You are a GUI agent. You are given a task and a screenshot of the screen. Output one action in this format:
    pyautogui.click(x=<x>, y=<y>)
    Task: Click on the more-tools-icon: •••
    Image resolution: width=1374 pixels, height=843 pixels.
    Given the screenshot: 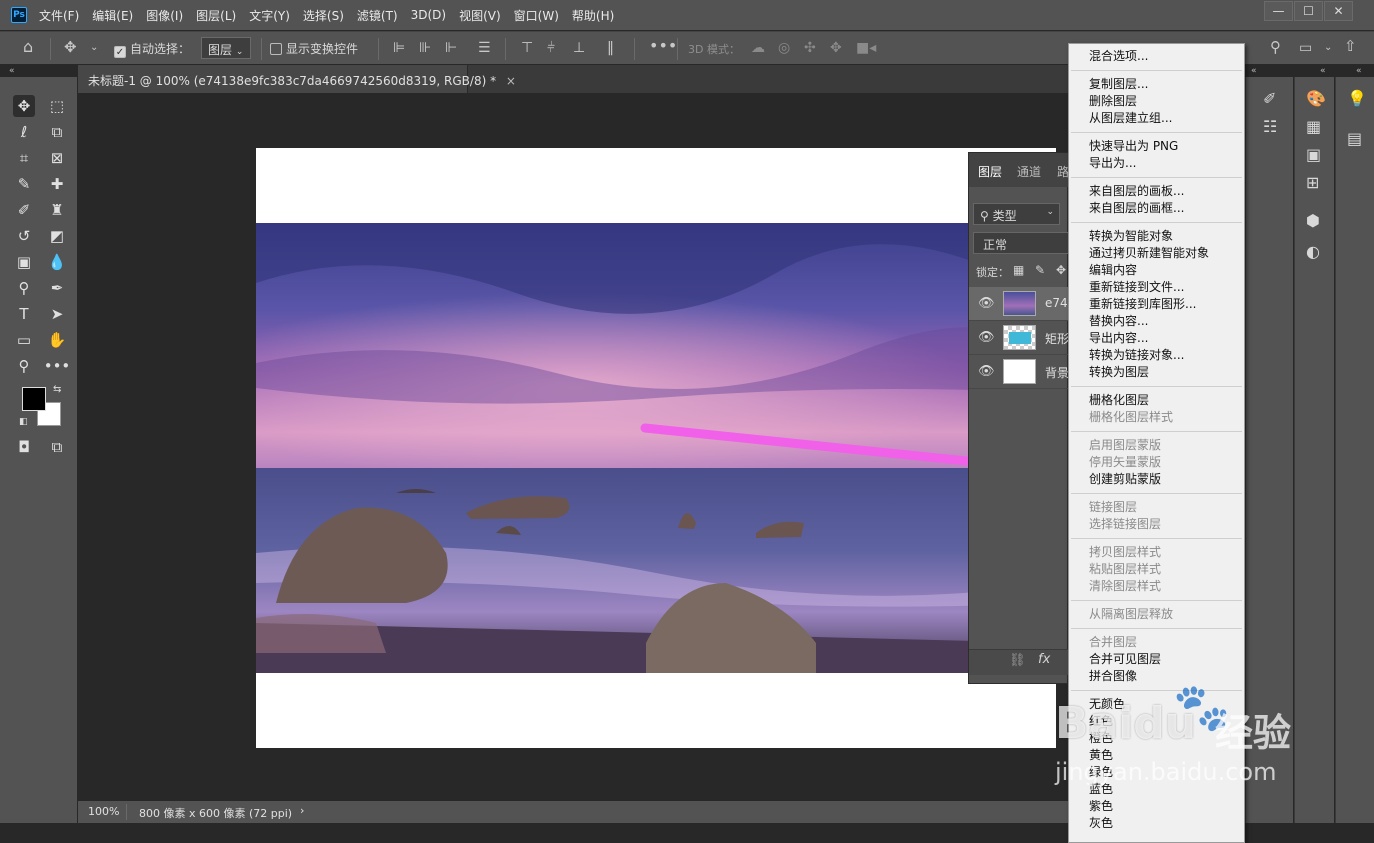 What is the action you would take?
    pyautogui.click(x=57, y=366)
    